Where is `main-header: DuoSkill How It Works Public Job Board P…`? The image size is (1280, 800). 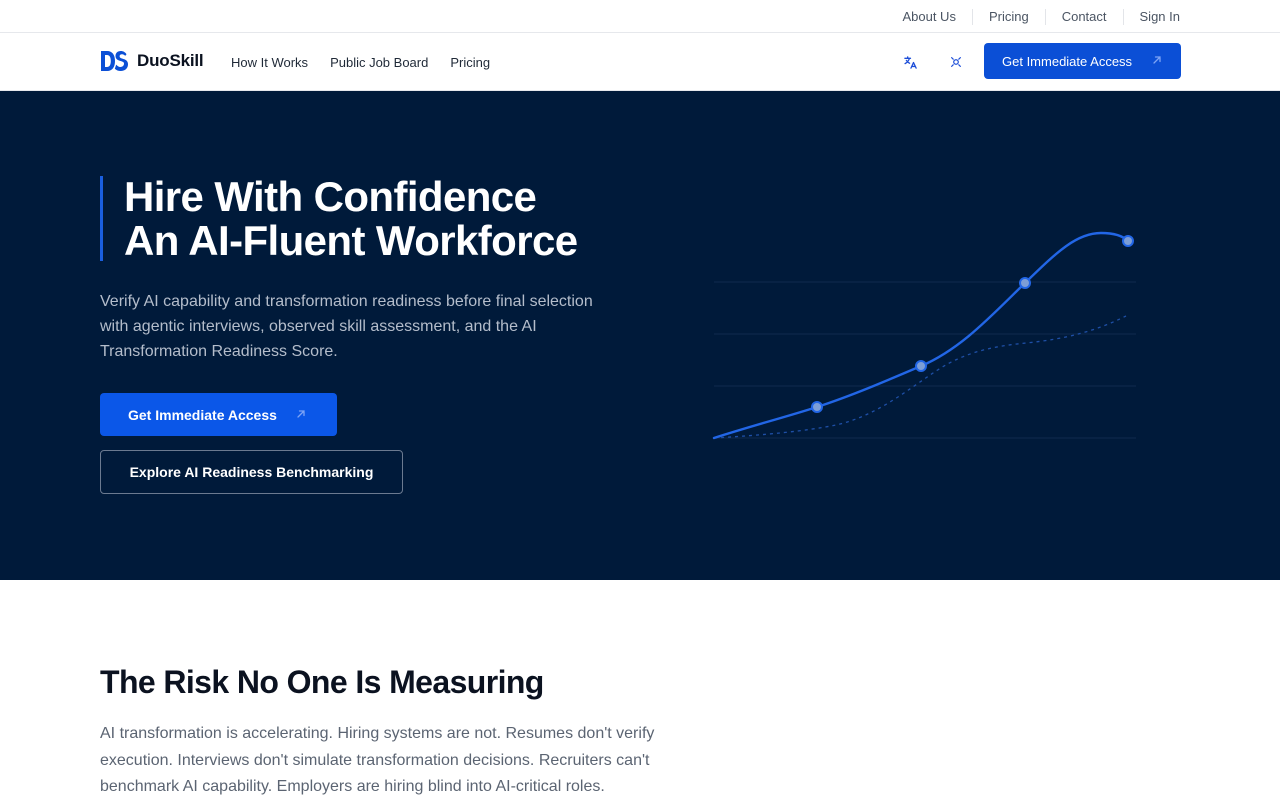 main-header: DuoSkill How It Works Public Job Board P… is located at coordinates (640, 62).